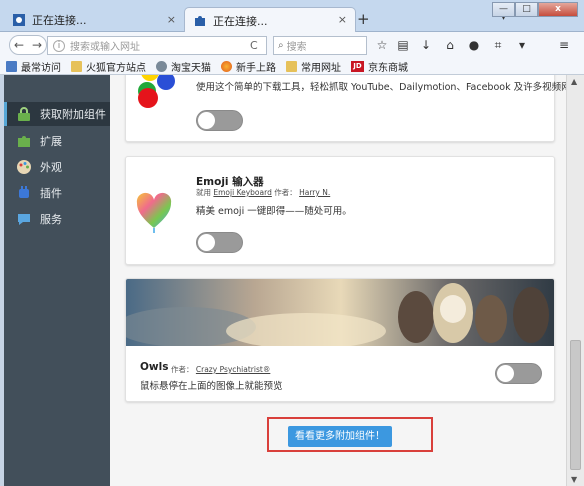 This screenshot has width=584, height=486. Describe the element at coordinates (340, 436) in the screenshot. I see `see-more-addons-button: 看看更多附加组件！` at that location.